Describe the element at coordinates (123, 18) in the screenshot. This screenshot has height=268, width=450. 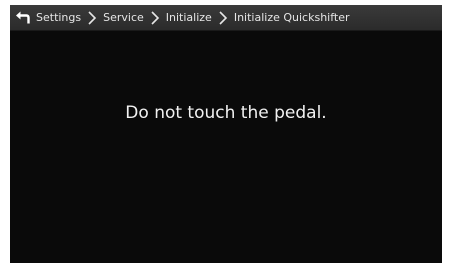
I see `breadcrumb-item-service: Service` at that location.